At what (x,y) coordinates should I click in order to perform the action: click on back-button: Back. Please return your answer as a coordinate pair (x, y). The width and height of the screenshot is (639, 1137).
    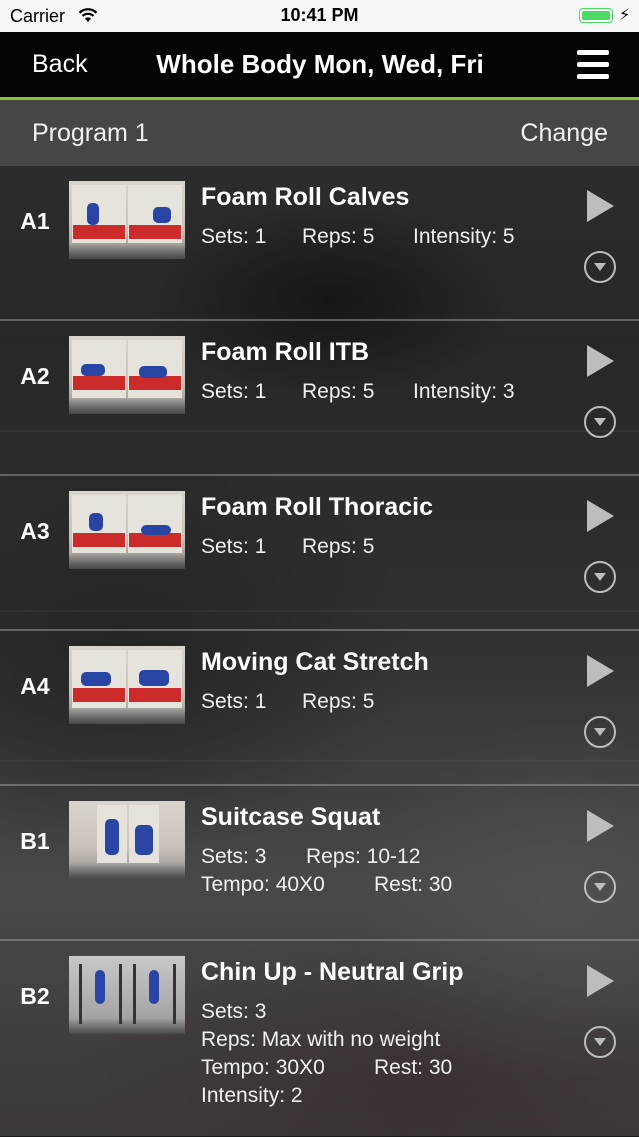
    Looking at the image, I should click on (60, 64).